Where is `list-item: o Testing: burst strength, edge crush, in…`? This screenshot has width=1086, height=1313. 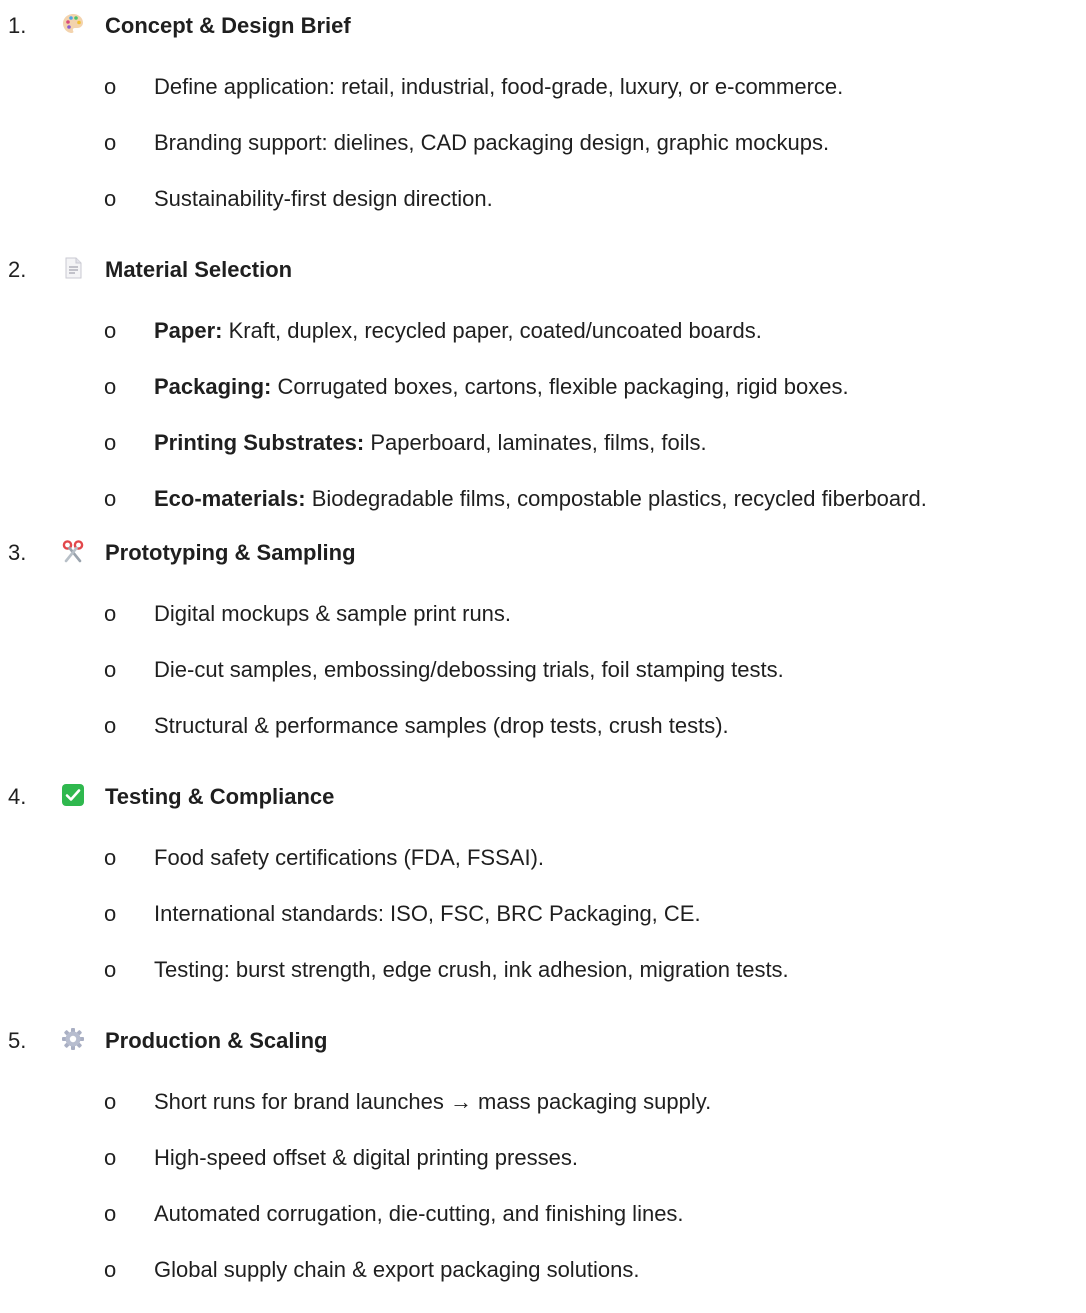 list-item: o Testing: burst strength, edge crush, in… is located at coordinates (543, 968).